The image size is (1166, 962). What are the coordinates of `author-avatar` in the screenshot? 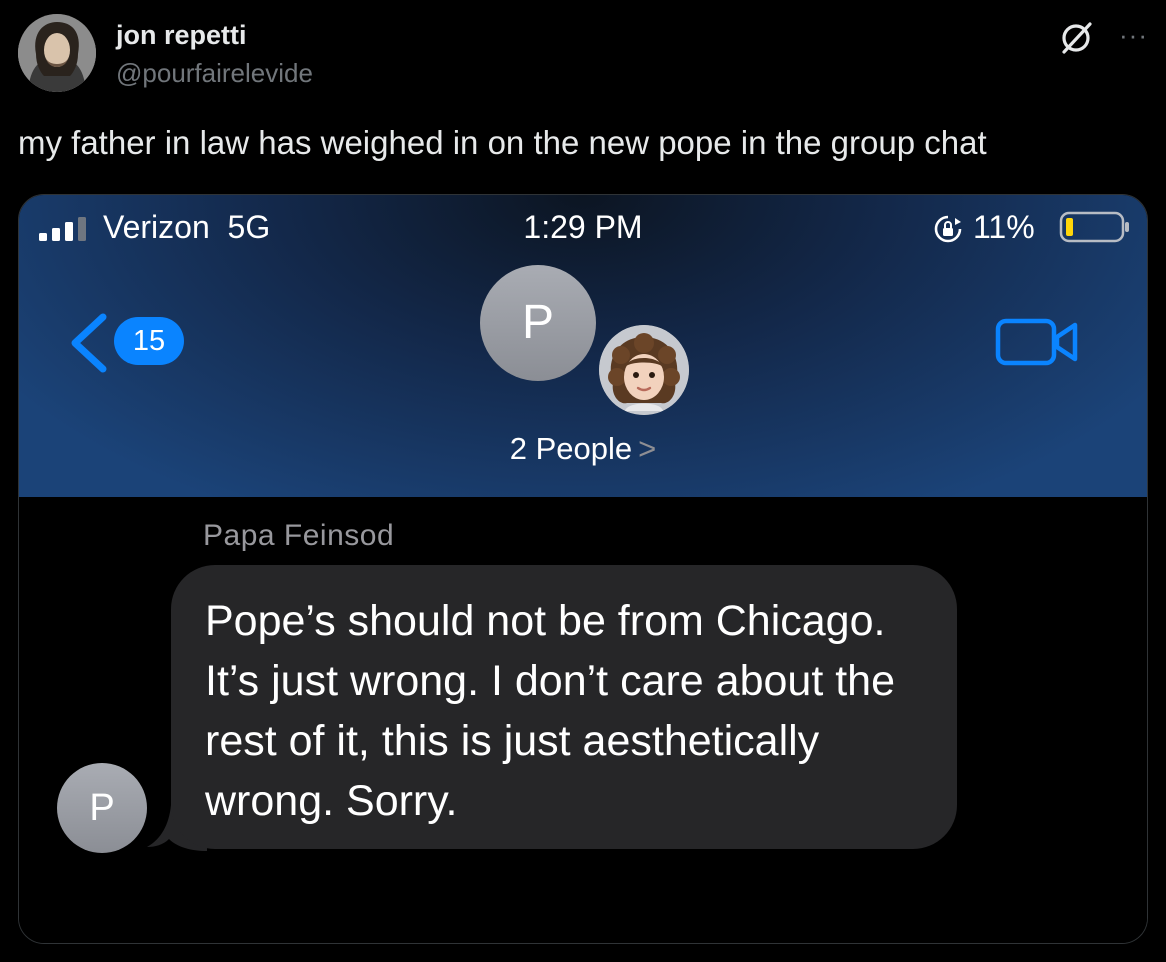 It's located at (57, 53).